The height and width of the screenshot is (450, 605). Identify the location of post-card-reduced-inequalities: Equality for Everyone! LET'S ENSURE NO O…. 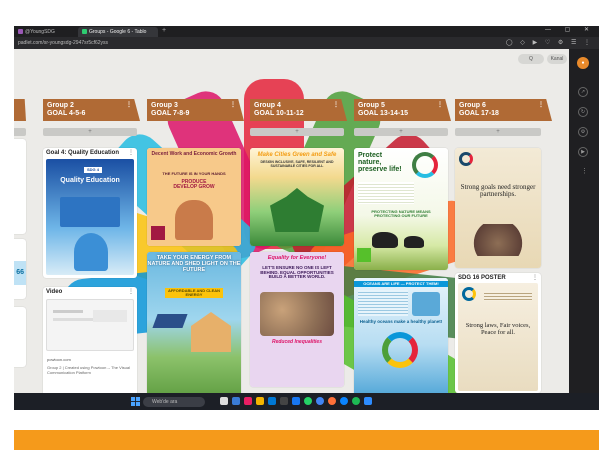
(297, 319).